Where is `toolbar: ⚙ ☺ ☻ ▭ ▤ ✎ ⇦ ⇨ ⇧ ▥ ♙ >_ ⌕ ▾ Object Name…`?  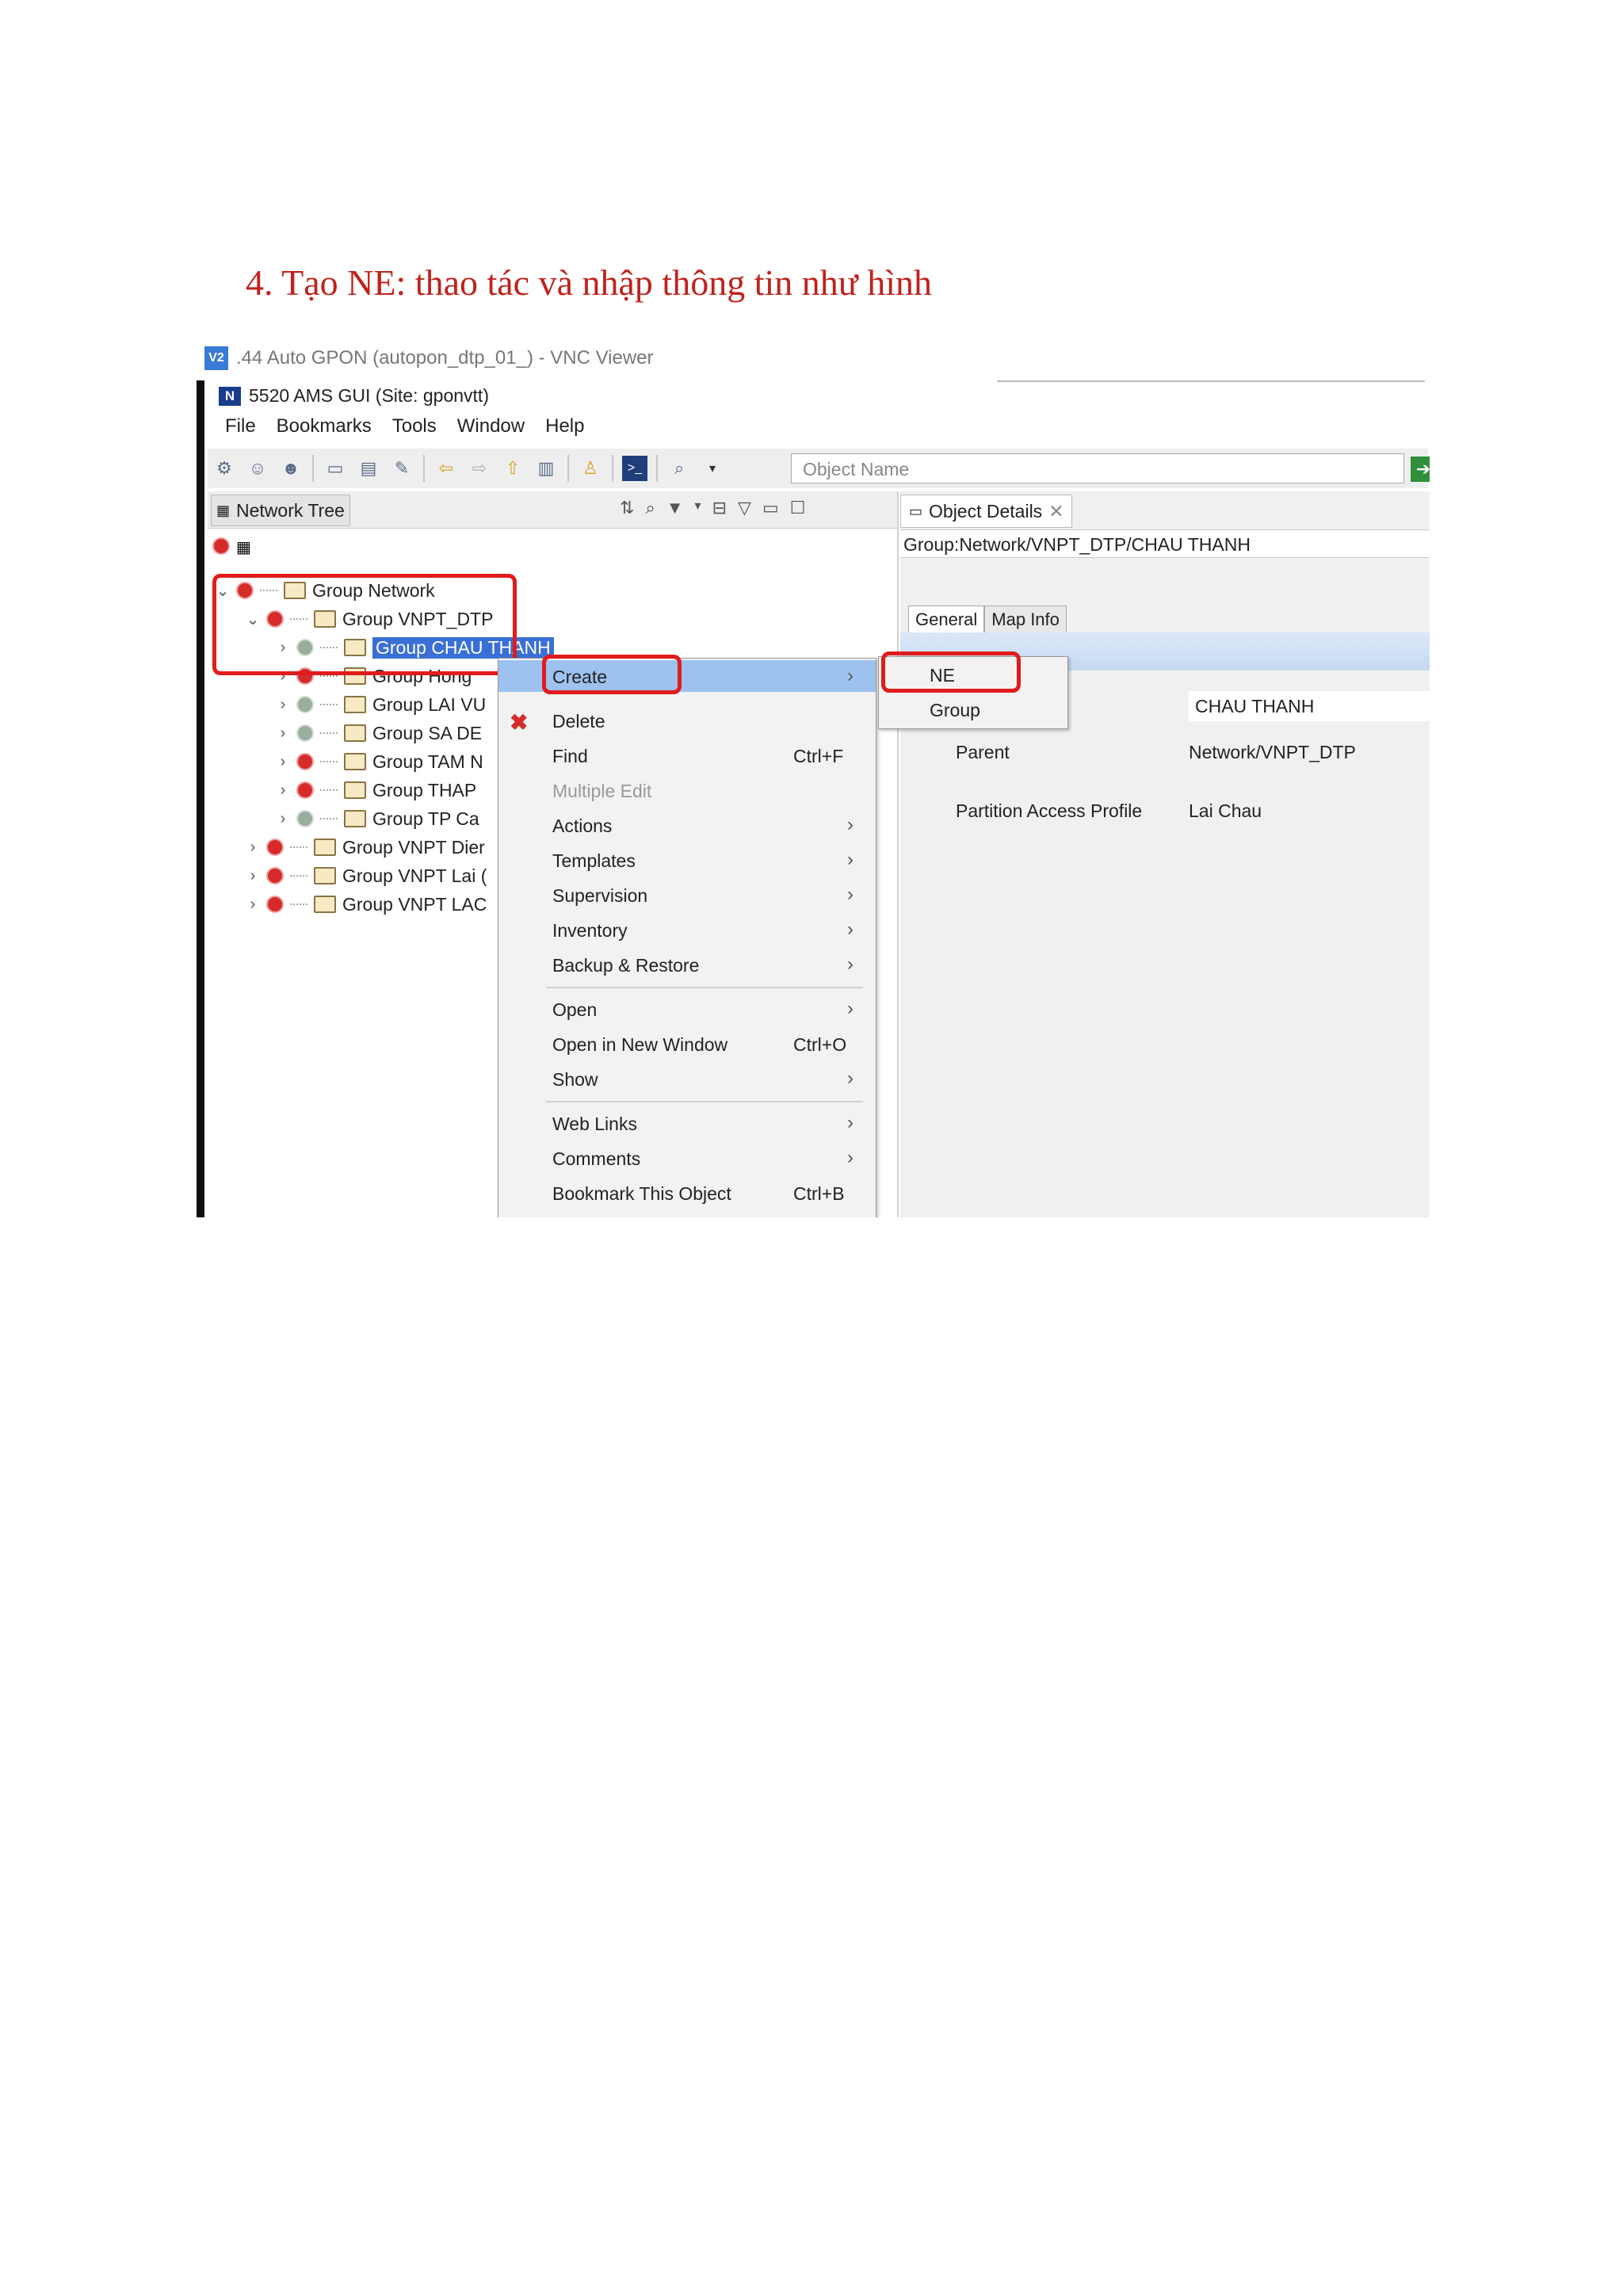
toolbar: ⚙ ☺ ☻ ▭ ▤ ✎ ⇦ ⇨ ⇧ ▥ ♙ >_ ⌕ ▾ Object Name… is located at coordinates (819, 468).